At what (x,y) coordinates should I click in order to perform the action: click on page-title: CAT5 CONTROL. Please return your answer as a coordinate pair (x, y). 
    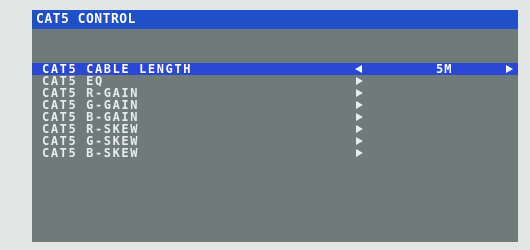
    Looking at the image, I should click on (86, 19).